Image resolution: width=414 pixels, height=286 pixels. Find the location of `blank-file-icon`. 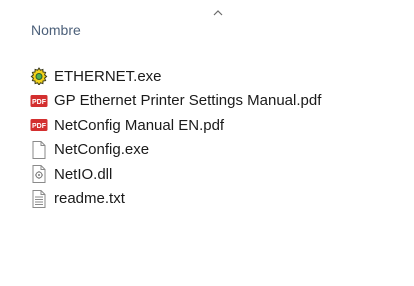

blank-file-icon is located at coordinates (39, 150).